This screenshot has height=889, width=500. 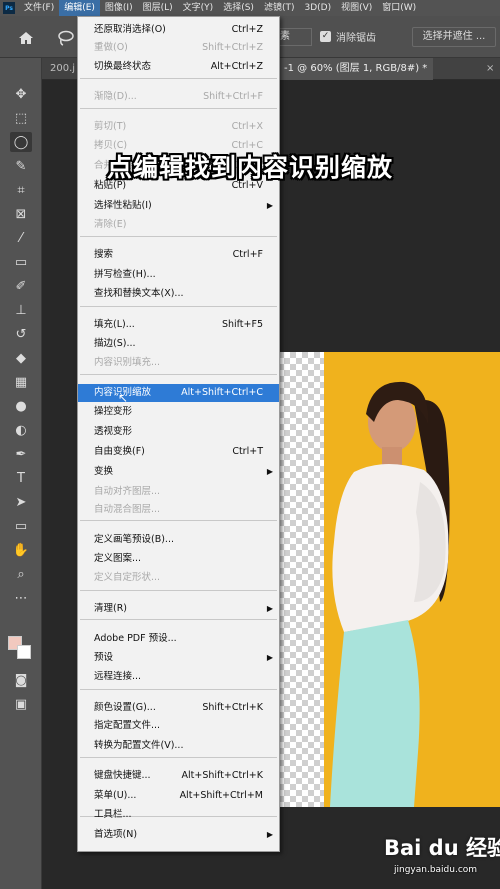 What do you see at coordinates (21, 502) in the screenshot?
I see `path-select-tool-icon: ➤` at bounding box center [21, 502].